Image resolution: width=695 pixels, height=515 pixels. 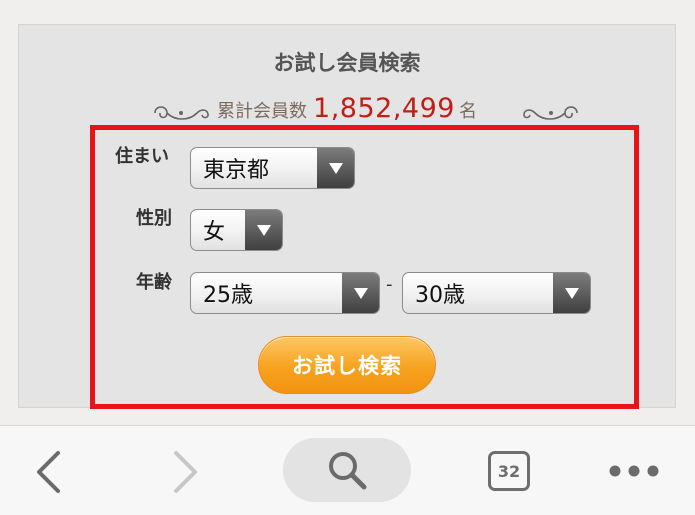 I want to click on age-min-dropdown-icon, so click(x=360, y=293).